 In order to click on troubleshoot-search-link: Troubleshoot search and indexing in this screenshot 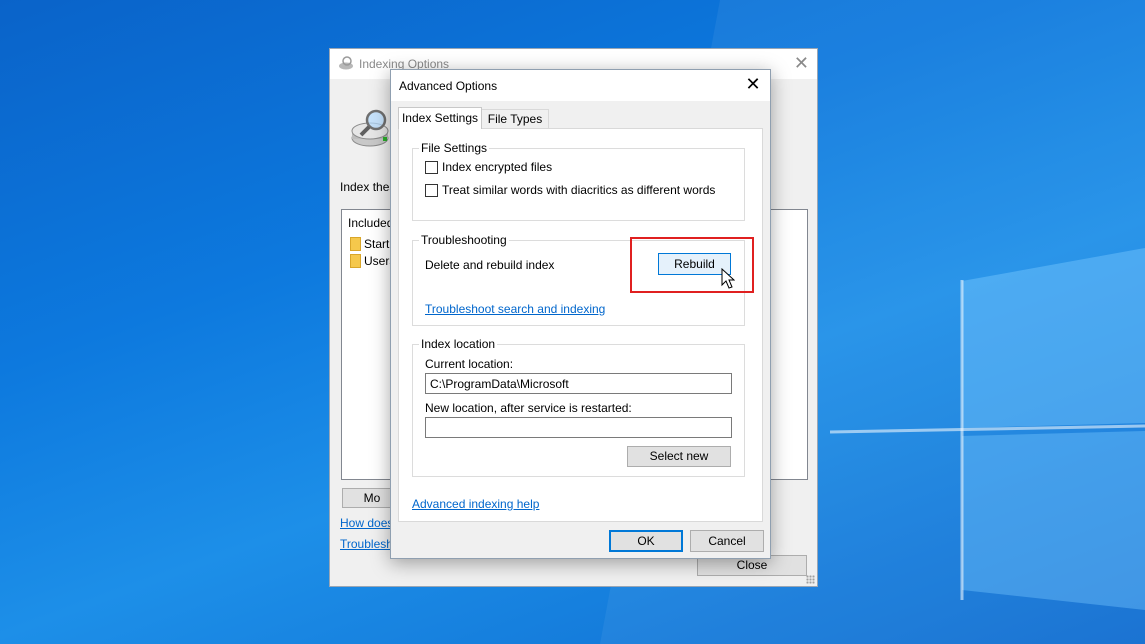, I will do `click(515, 309)`.